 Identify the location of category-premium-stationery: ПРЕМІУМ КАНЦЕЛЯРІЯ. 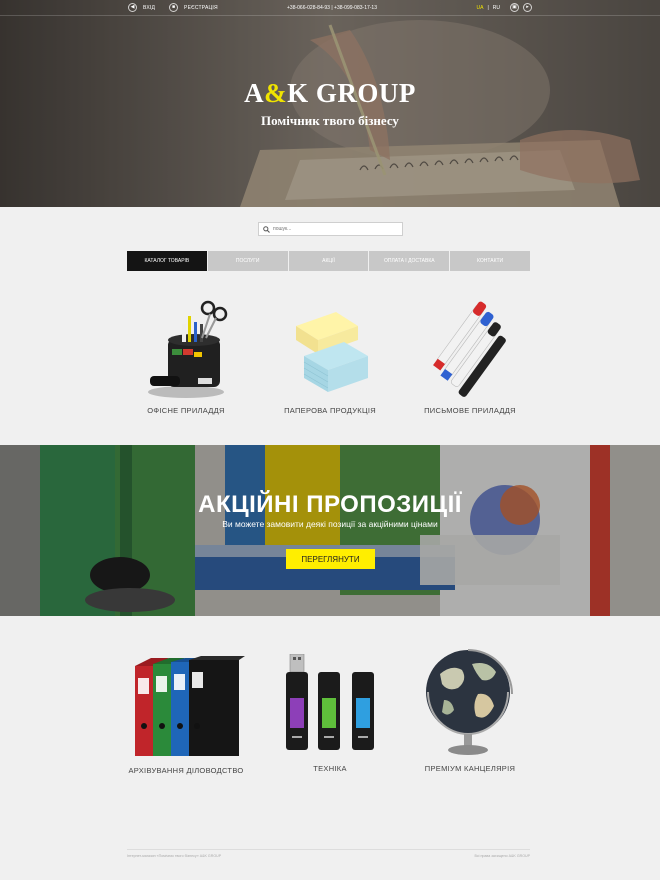
(470, 708).